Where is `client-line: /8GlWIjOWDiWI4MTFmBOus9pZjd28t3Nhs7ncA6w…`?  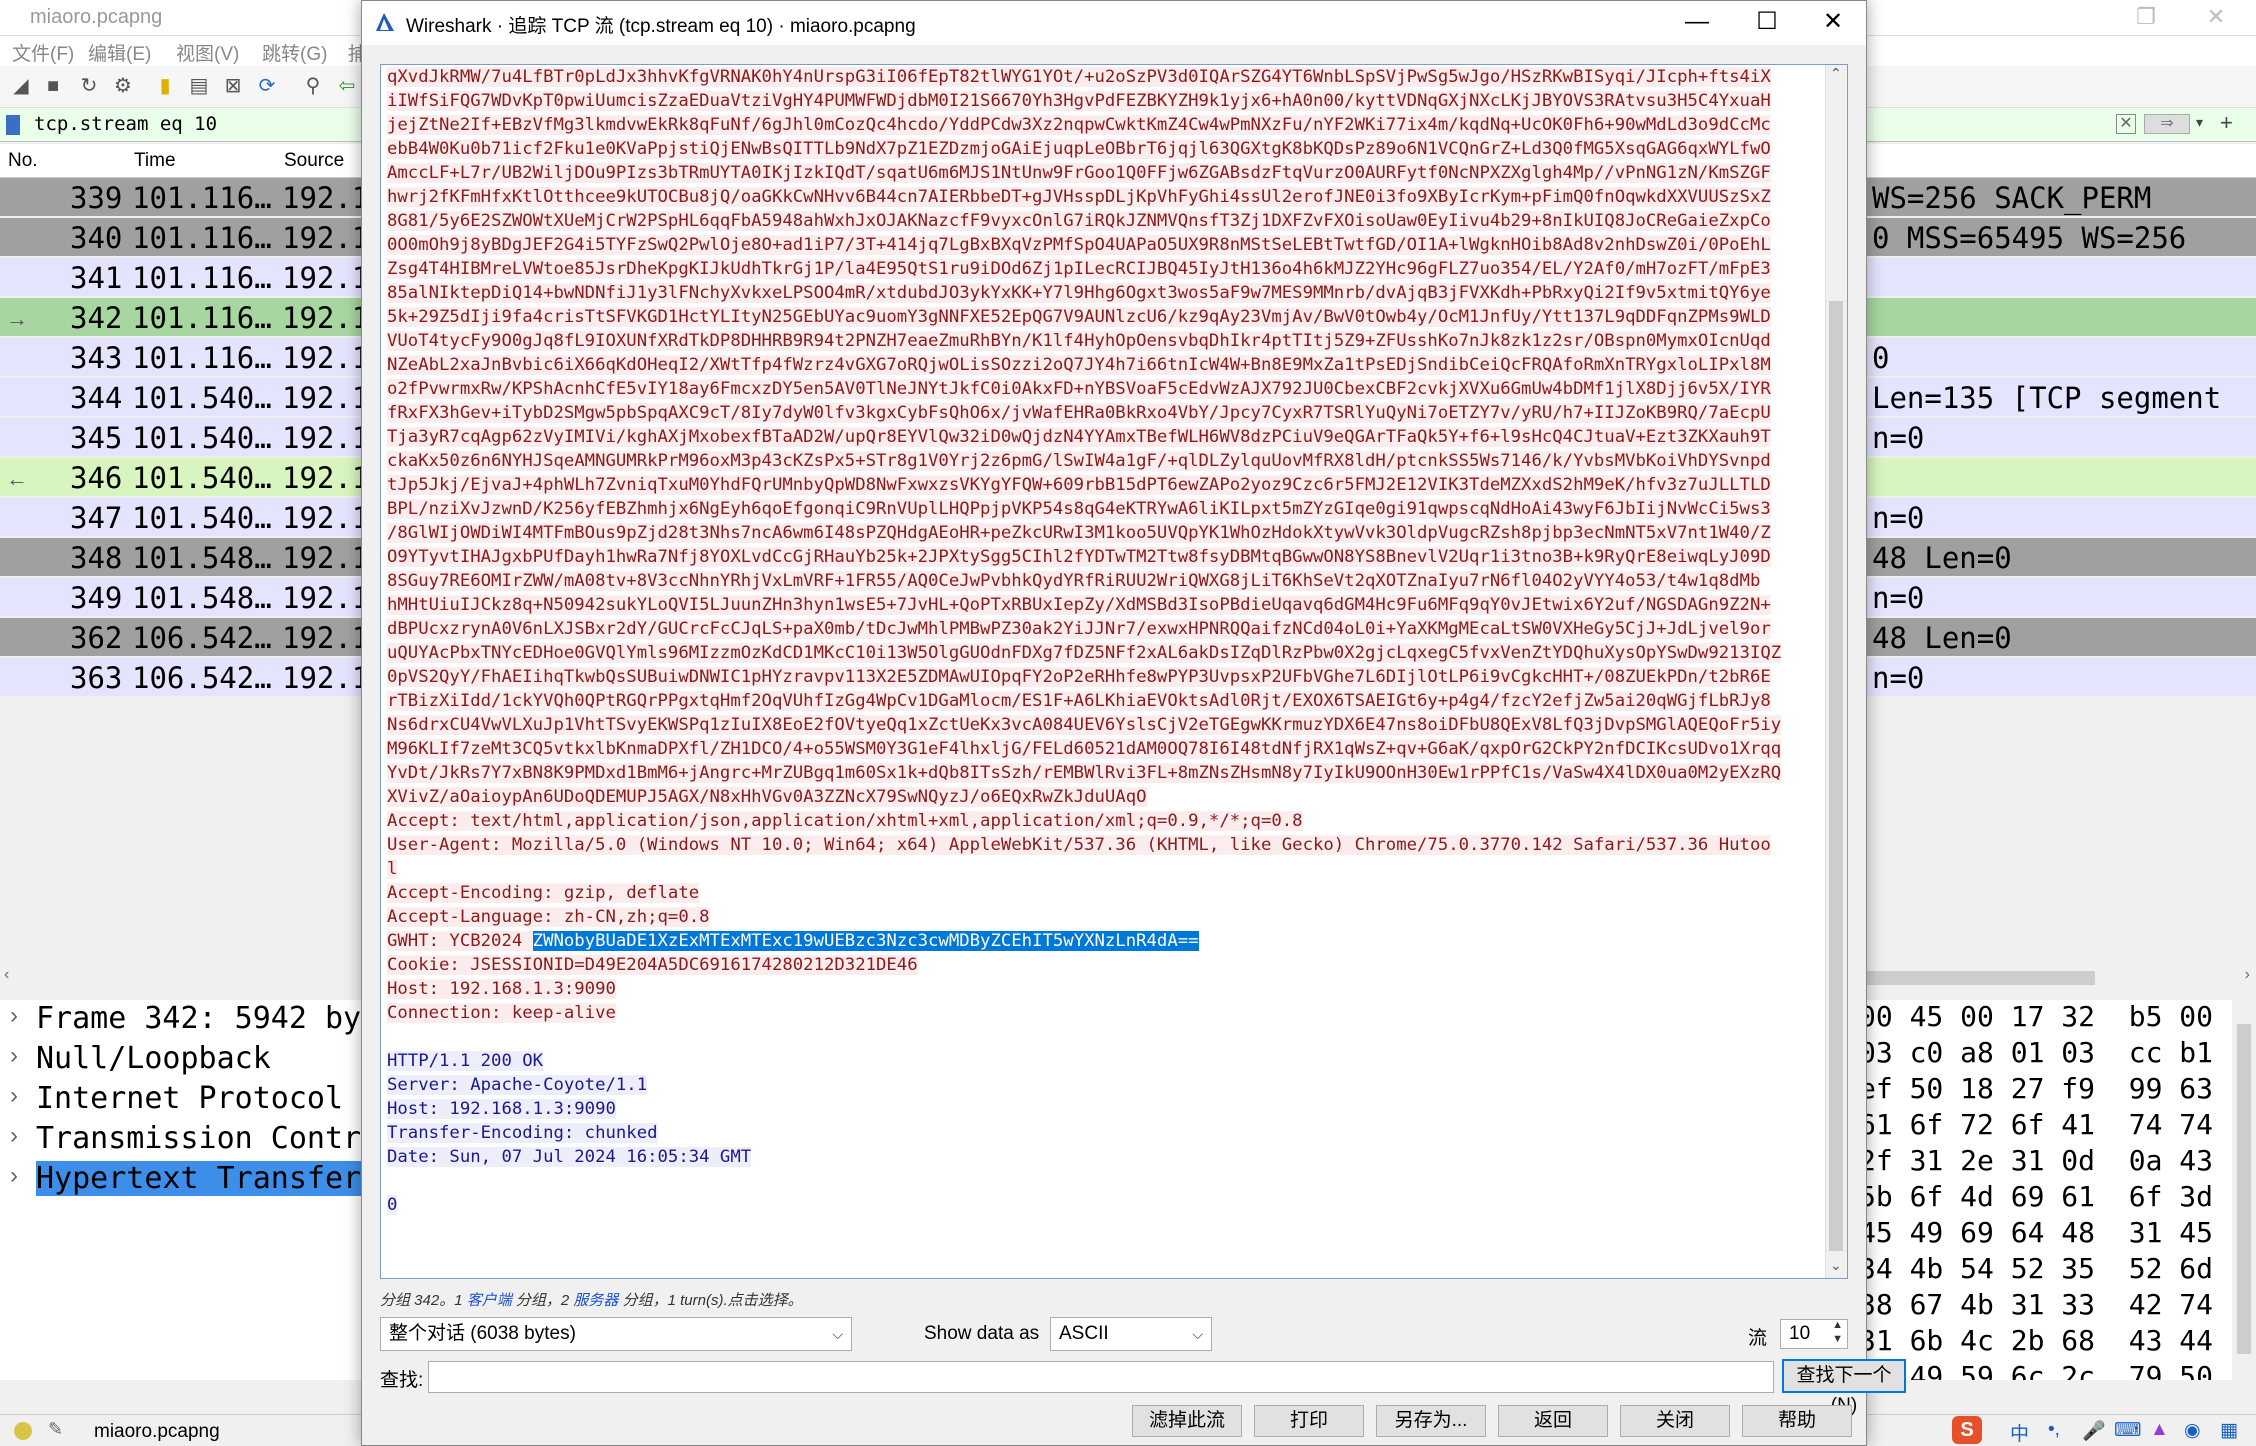 client-line: /8GlWIjOWDiWI4MTFmBOus9pZjd28t3Nhs7ncA6w… is located at coordinates (1103, 533).